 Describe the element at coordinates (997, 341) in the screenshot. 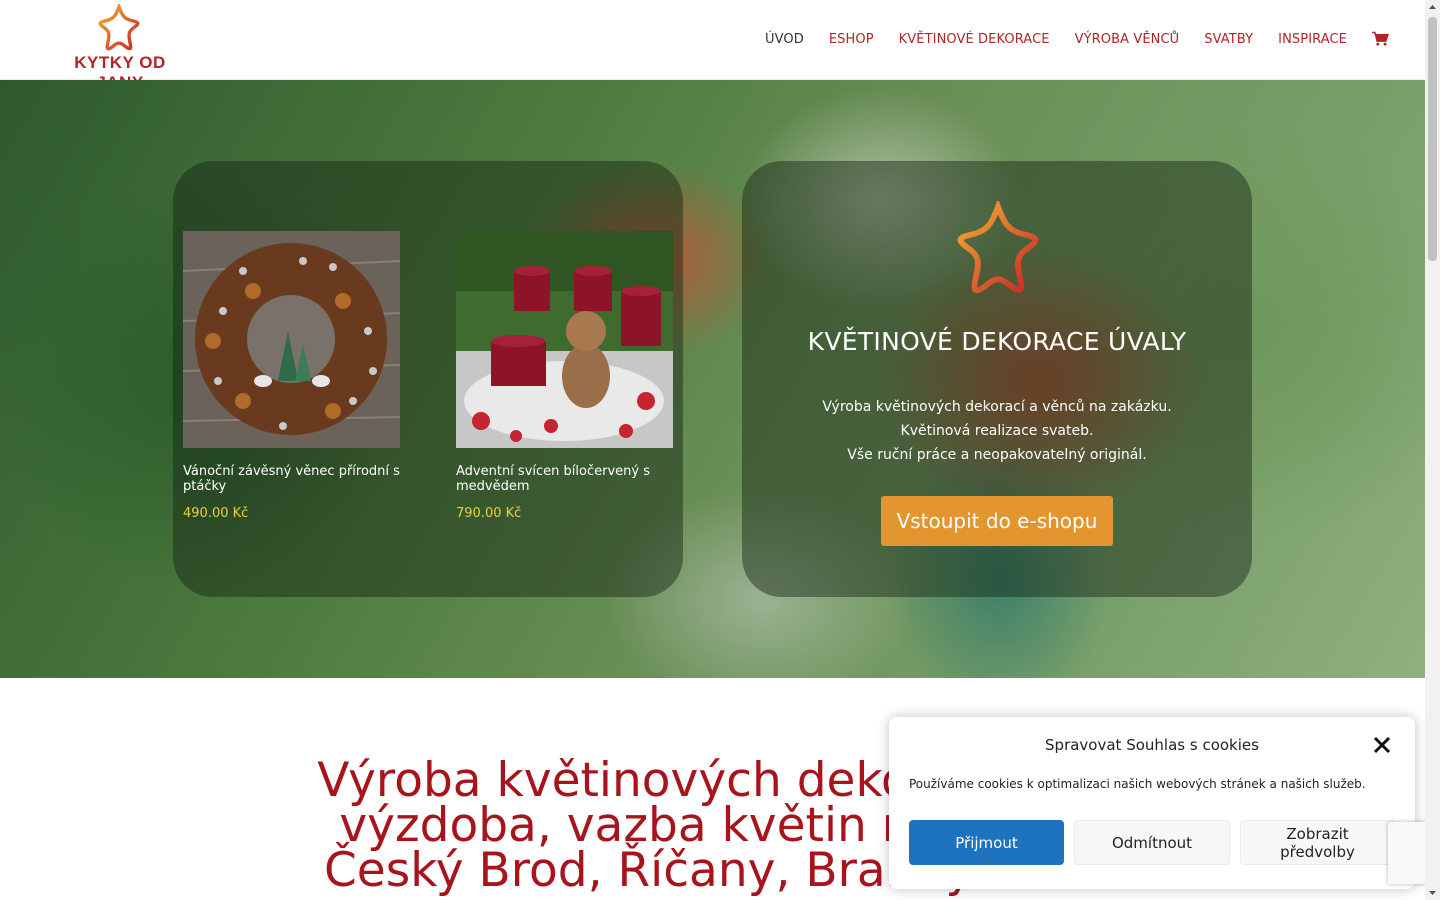

I see `hero-title: KVĚTINOVÉ DEKORACE ÚVALY` at that location.